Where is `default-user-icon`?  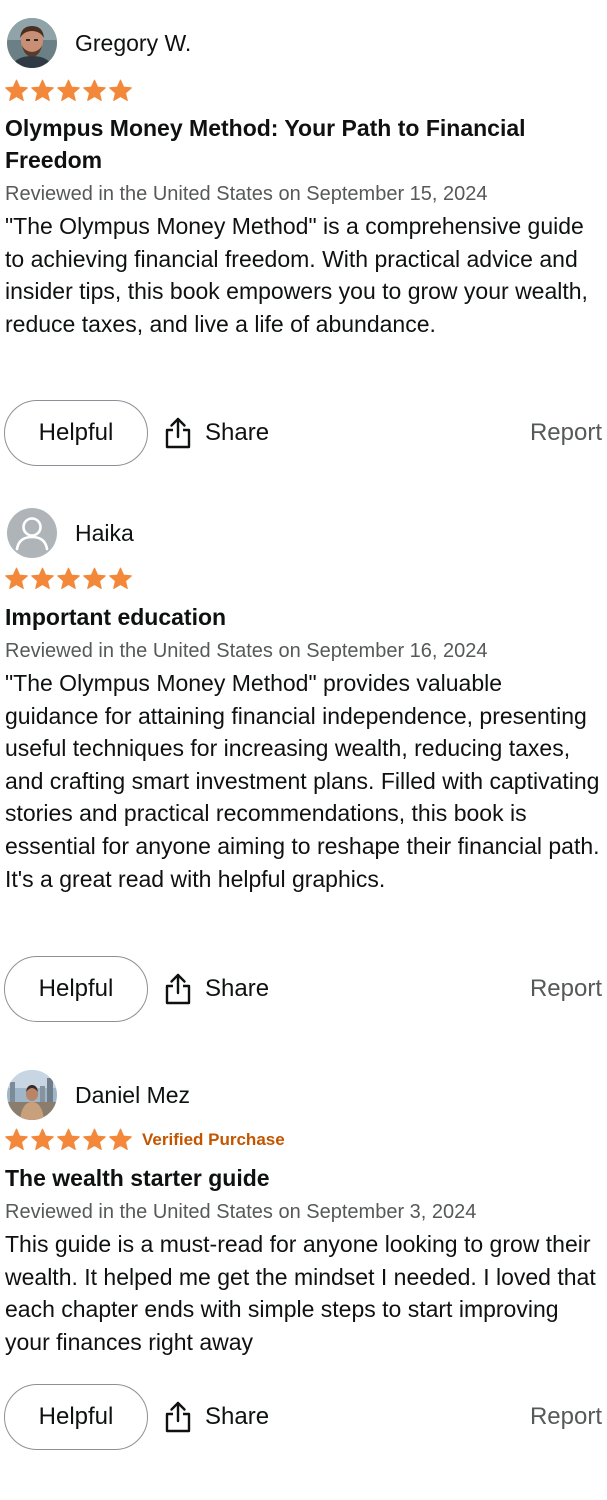 default-user-icon is located at coordinates (32, 533).